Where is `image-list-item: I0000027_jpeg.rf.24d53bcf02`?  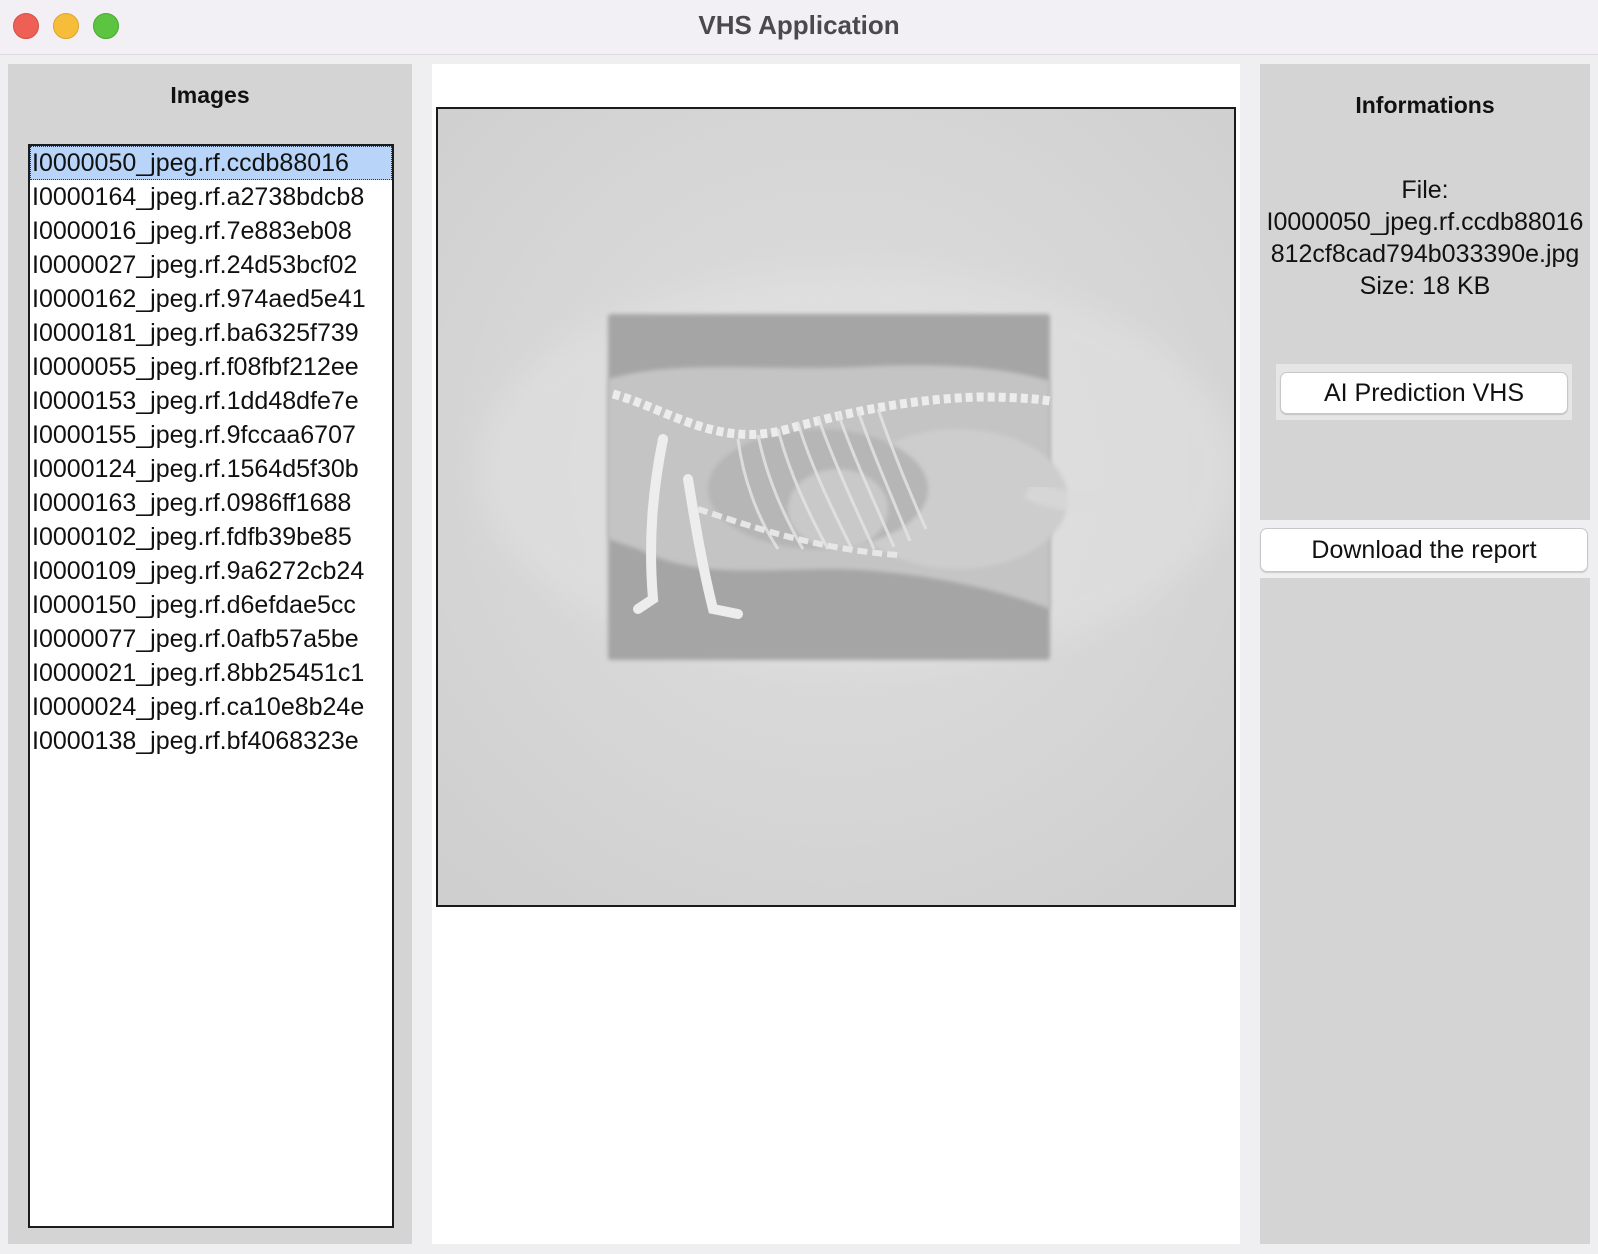
image-list-item: I0000027_jpeg.rf.24d53bcf02 is located at coordinates (211, 265).